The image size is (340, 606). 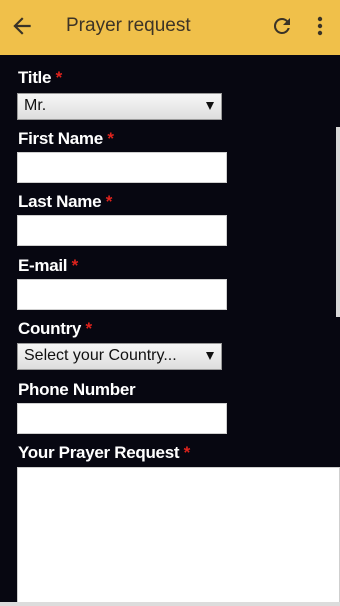 What do you see at coordinates (320, 26) in the screenshot?
I see `more-vert-icon` at bounding box center [320, 26].